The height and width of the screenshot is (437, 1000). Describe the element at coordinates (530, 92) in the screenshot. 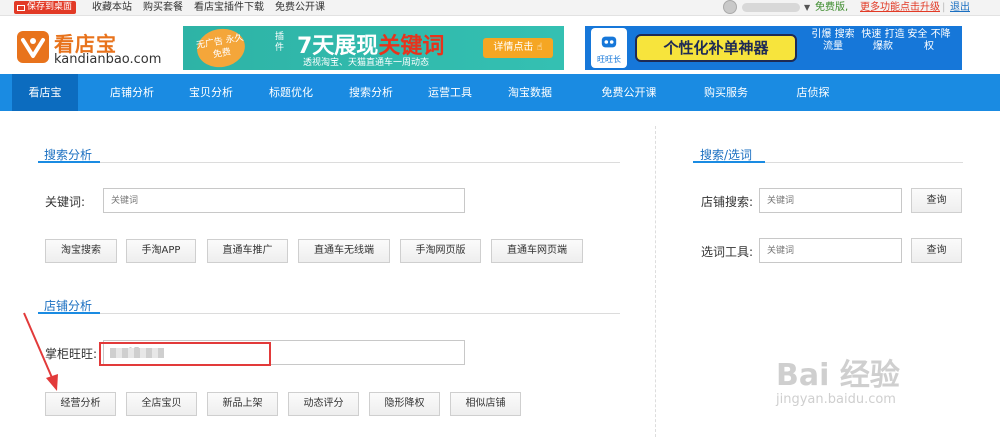

I see `nav-taobao-data: 淘宝数据` at that location.